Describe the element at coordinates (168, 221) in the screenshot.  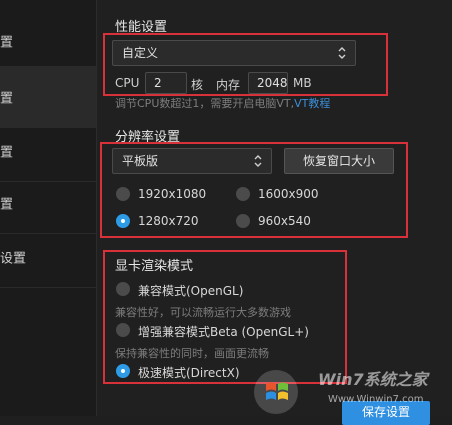
I see `resolution-label-1280: 1280x720` at that location.